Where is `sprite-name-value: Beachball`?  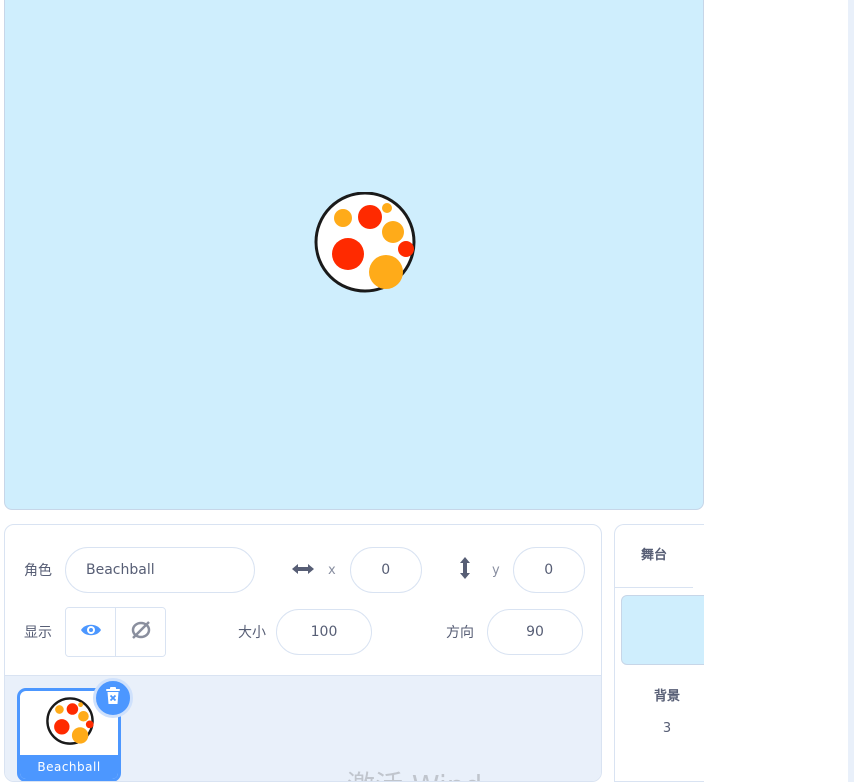 sprite-name-value: Beachball is located at coordinates (120, 570).